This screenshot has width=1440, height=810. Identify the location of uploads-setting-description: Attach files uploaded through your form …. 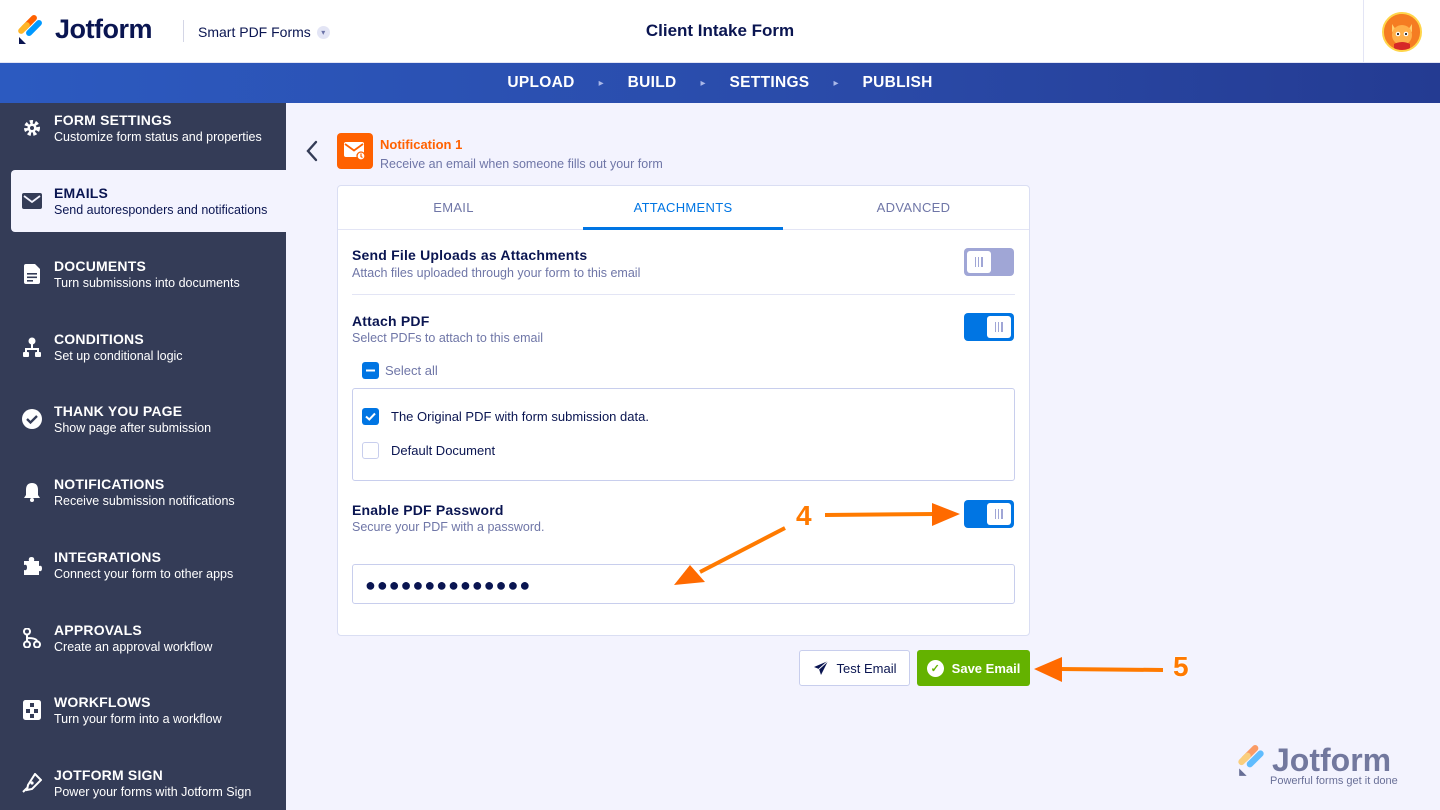
(496, 273).